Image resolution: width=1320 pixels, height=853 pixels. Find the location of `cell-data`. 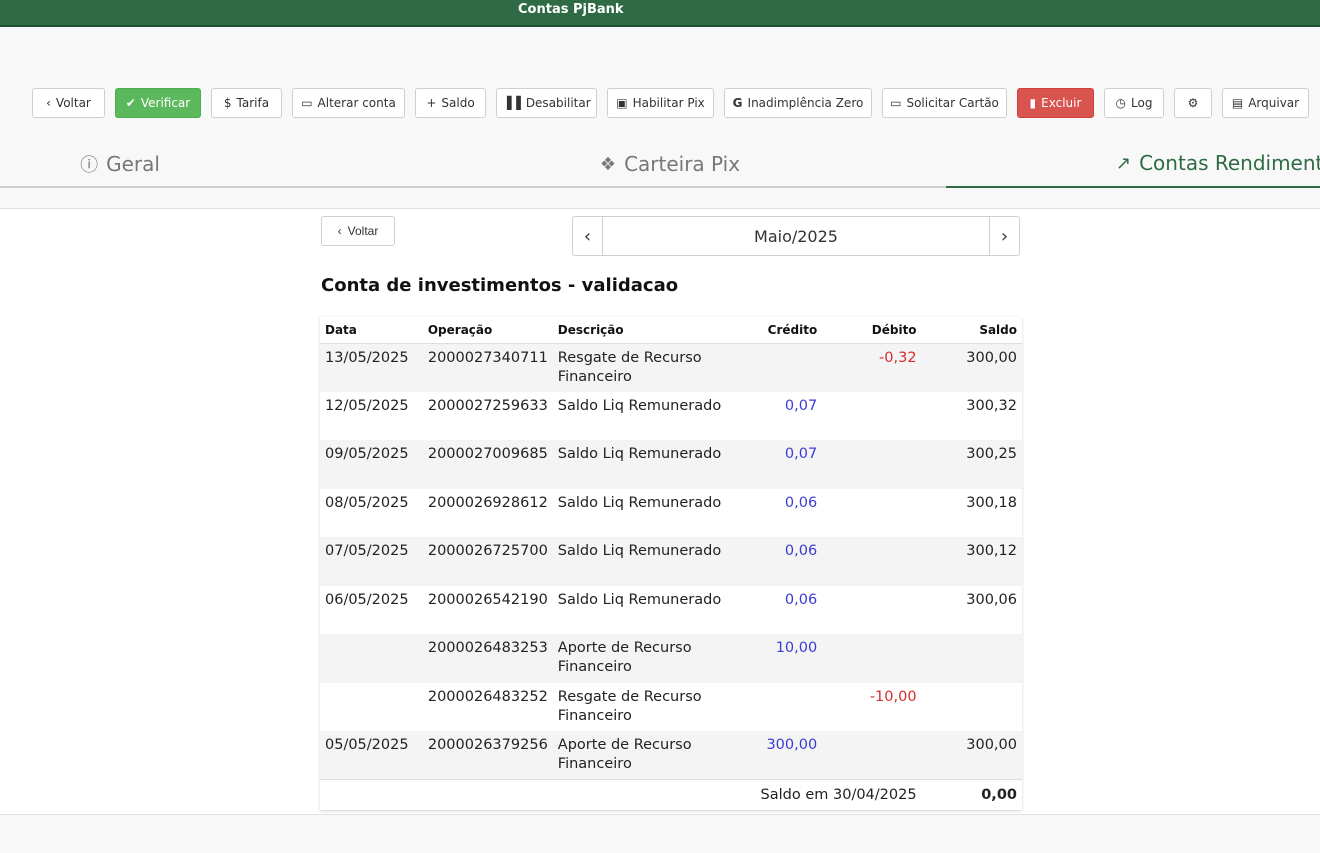

cell-data is located at coordinates (371, 658).